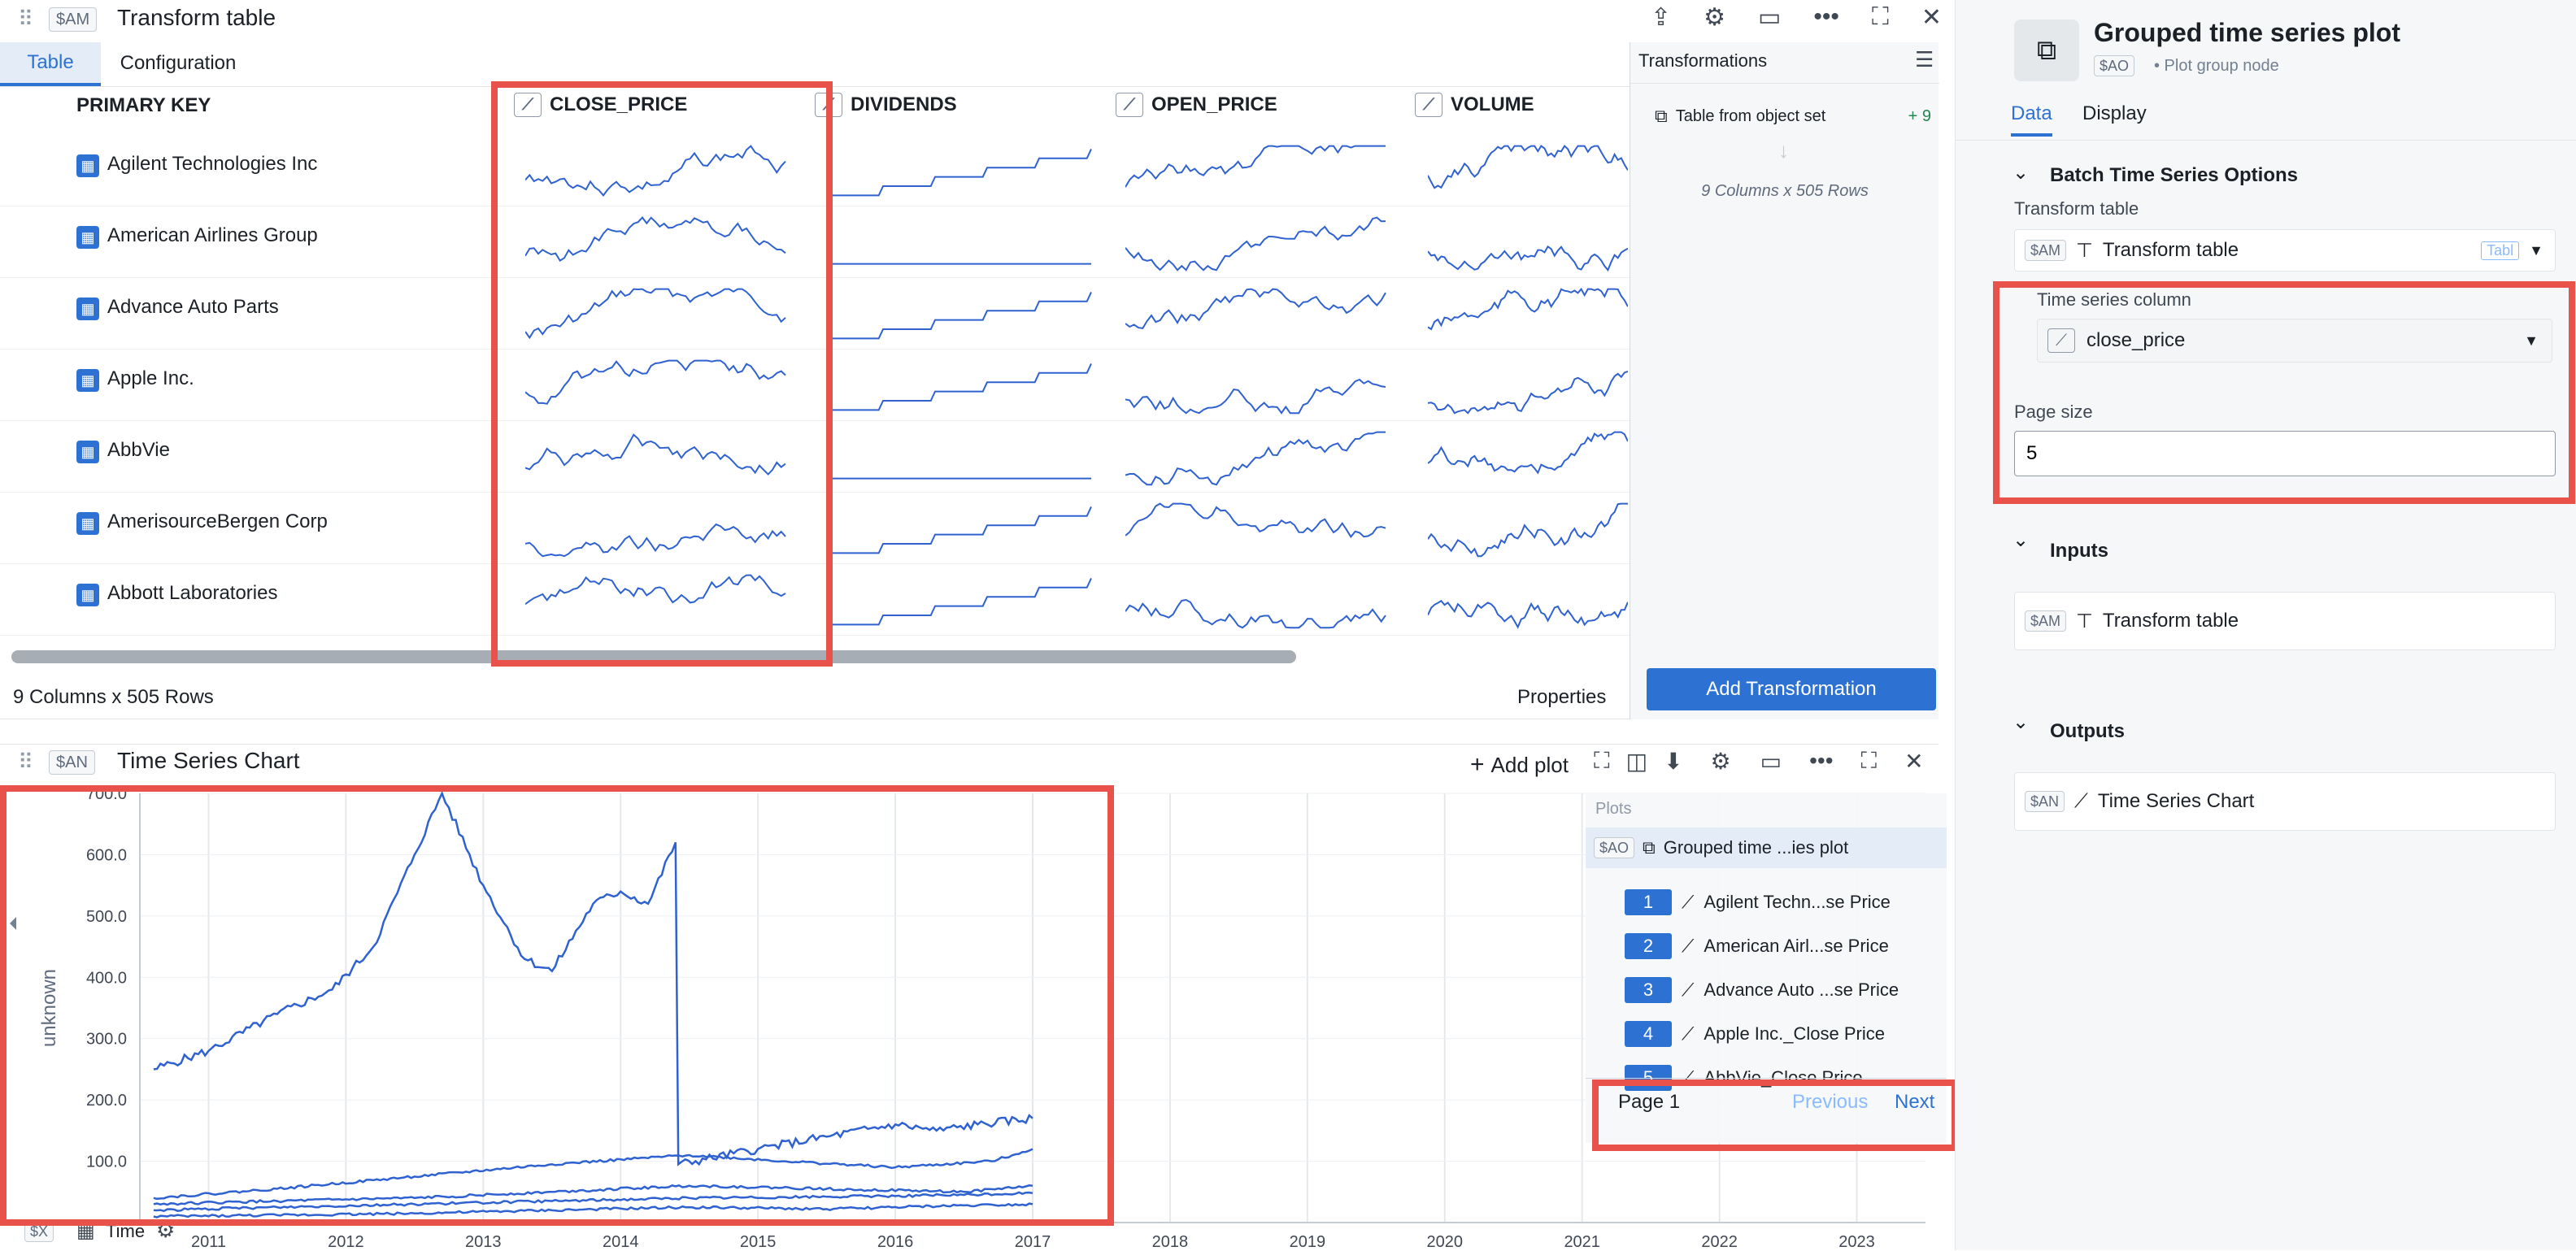  What do you see at coordinates (1791, 689) in the screenshot?
I see `add-transformation-button: Add Transformation` at bounding box center [1791, 689].